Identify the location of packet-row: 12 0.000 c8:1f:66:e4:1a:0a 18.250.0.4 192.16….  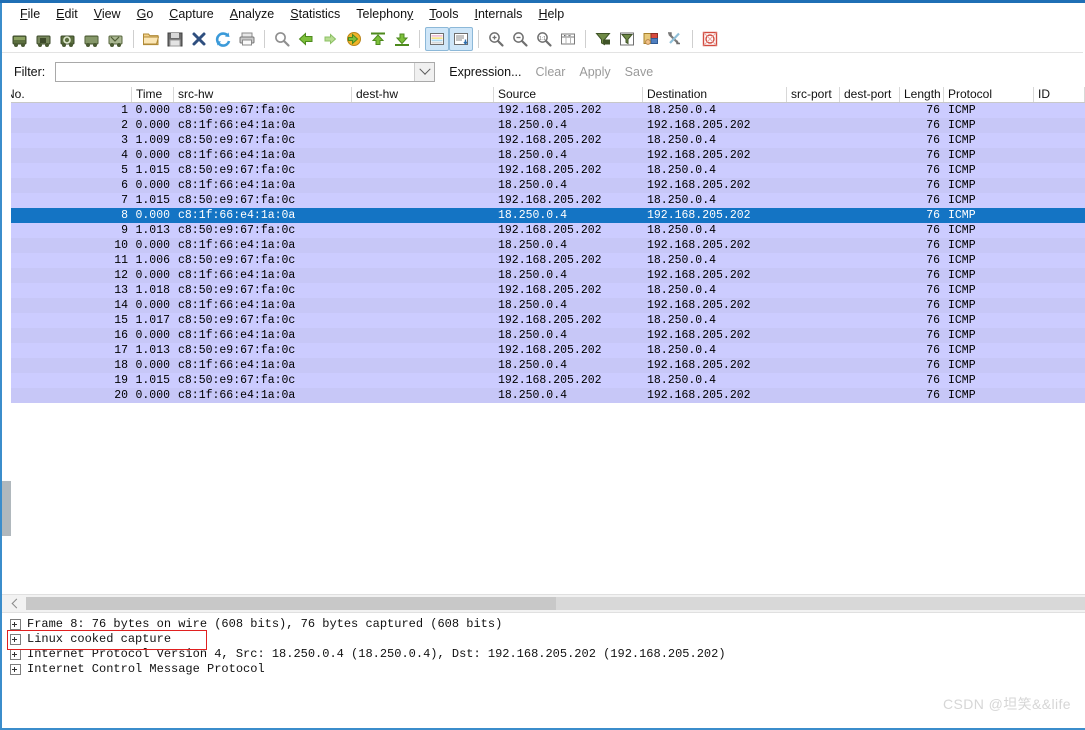
(543, 275).